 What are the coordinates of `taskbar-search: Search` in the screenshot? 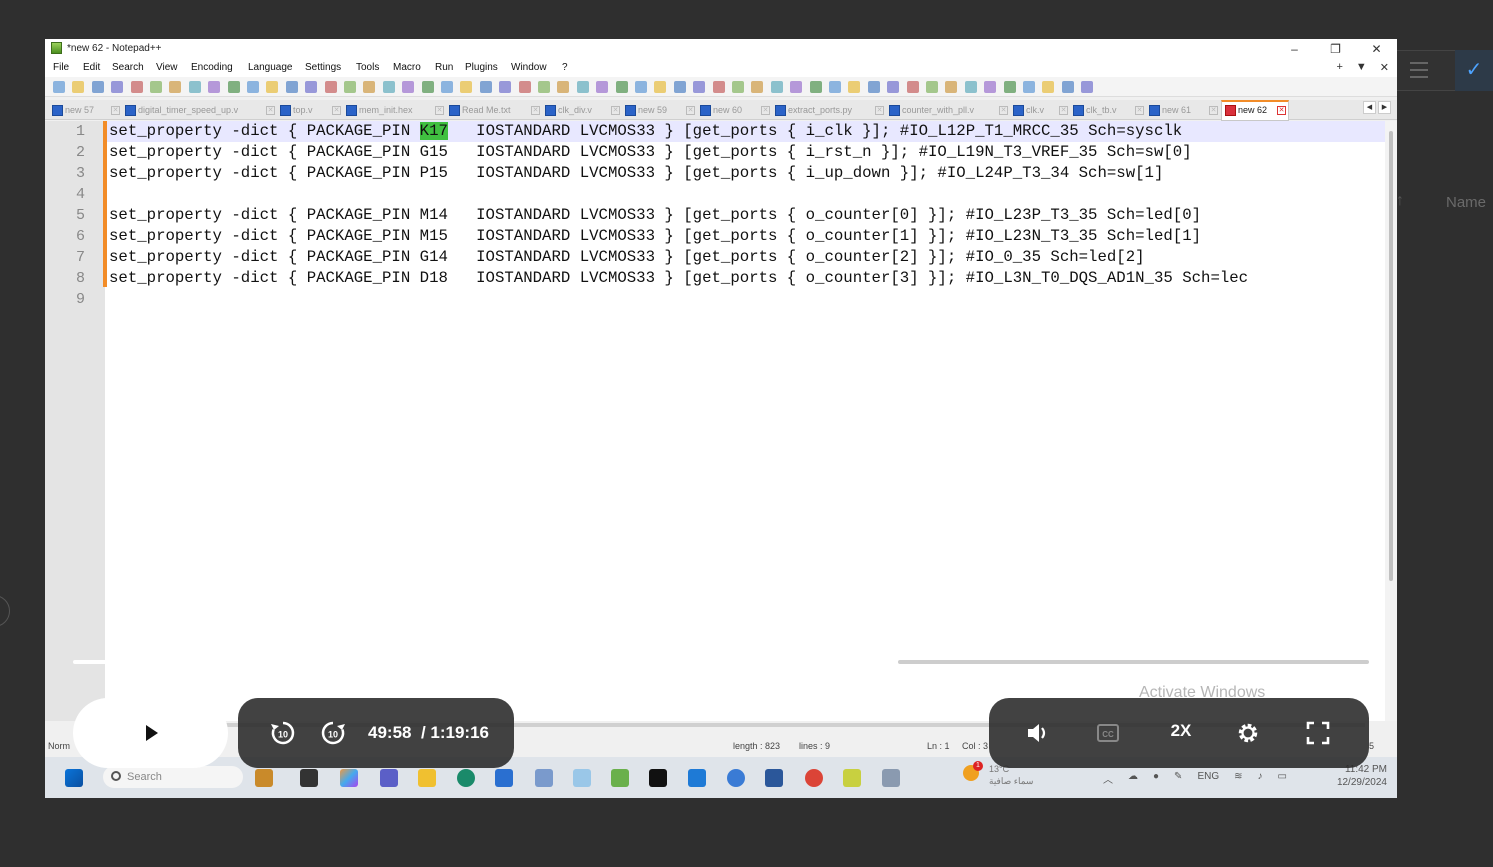 It's located at (173, 777).